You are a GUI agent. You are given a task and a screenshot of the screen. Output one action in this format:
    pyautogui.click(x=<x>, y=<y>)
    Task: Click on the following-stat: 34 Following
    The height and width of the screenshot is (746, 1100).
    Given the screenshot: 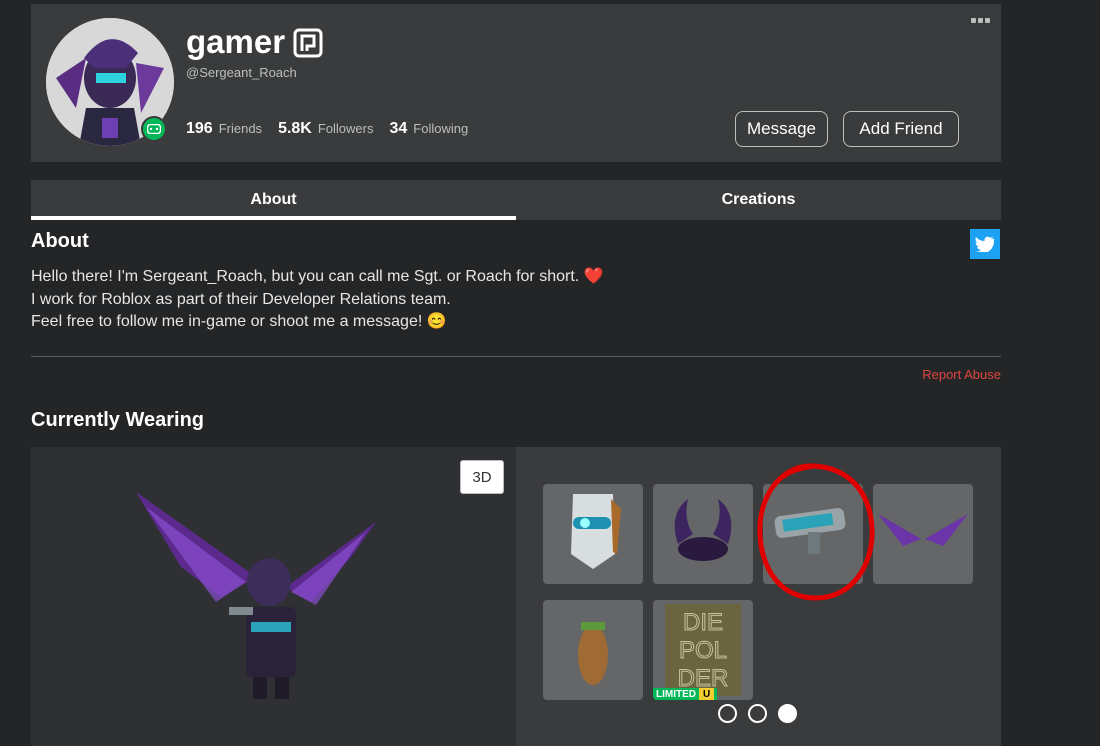 What is the action you would take?
    pyautogui.click(x=428, y=129)
    